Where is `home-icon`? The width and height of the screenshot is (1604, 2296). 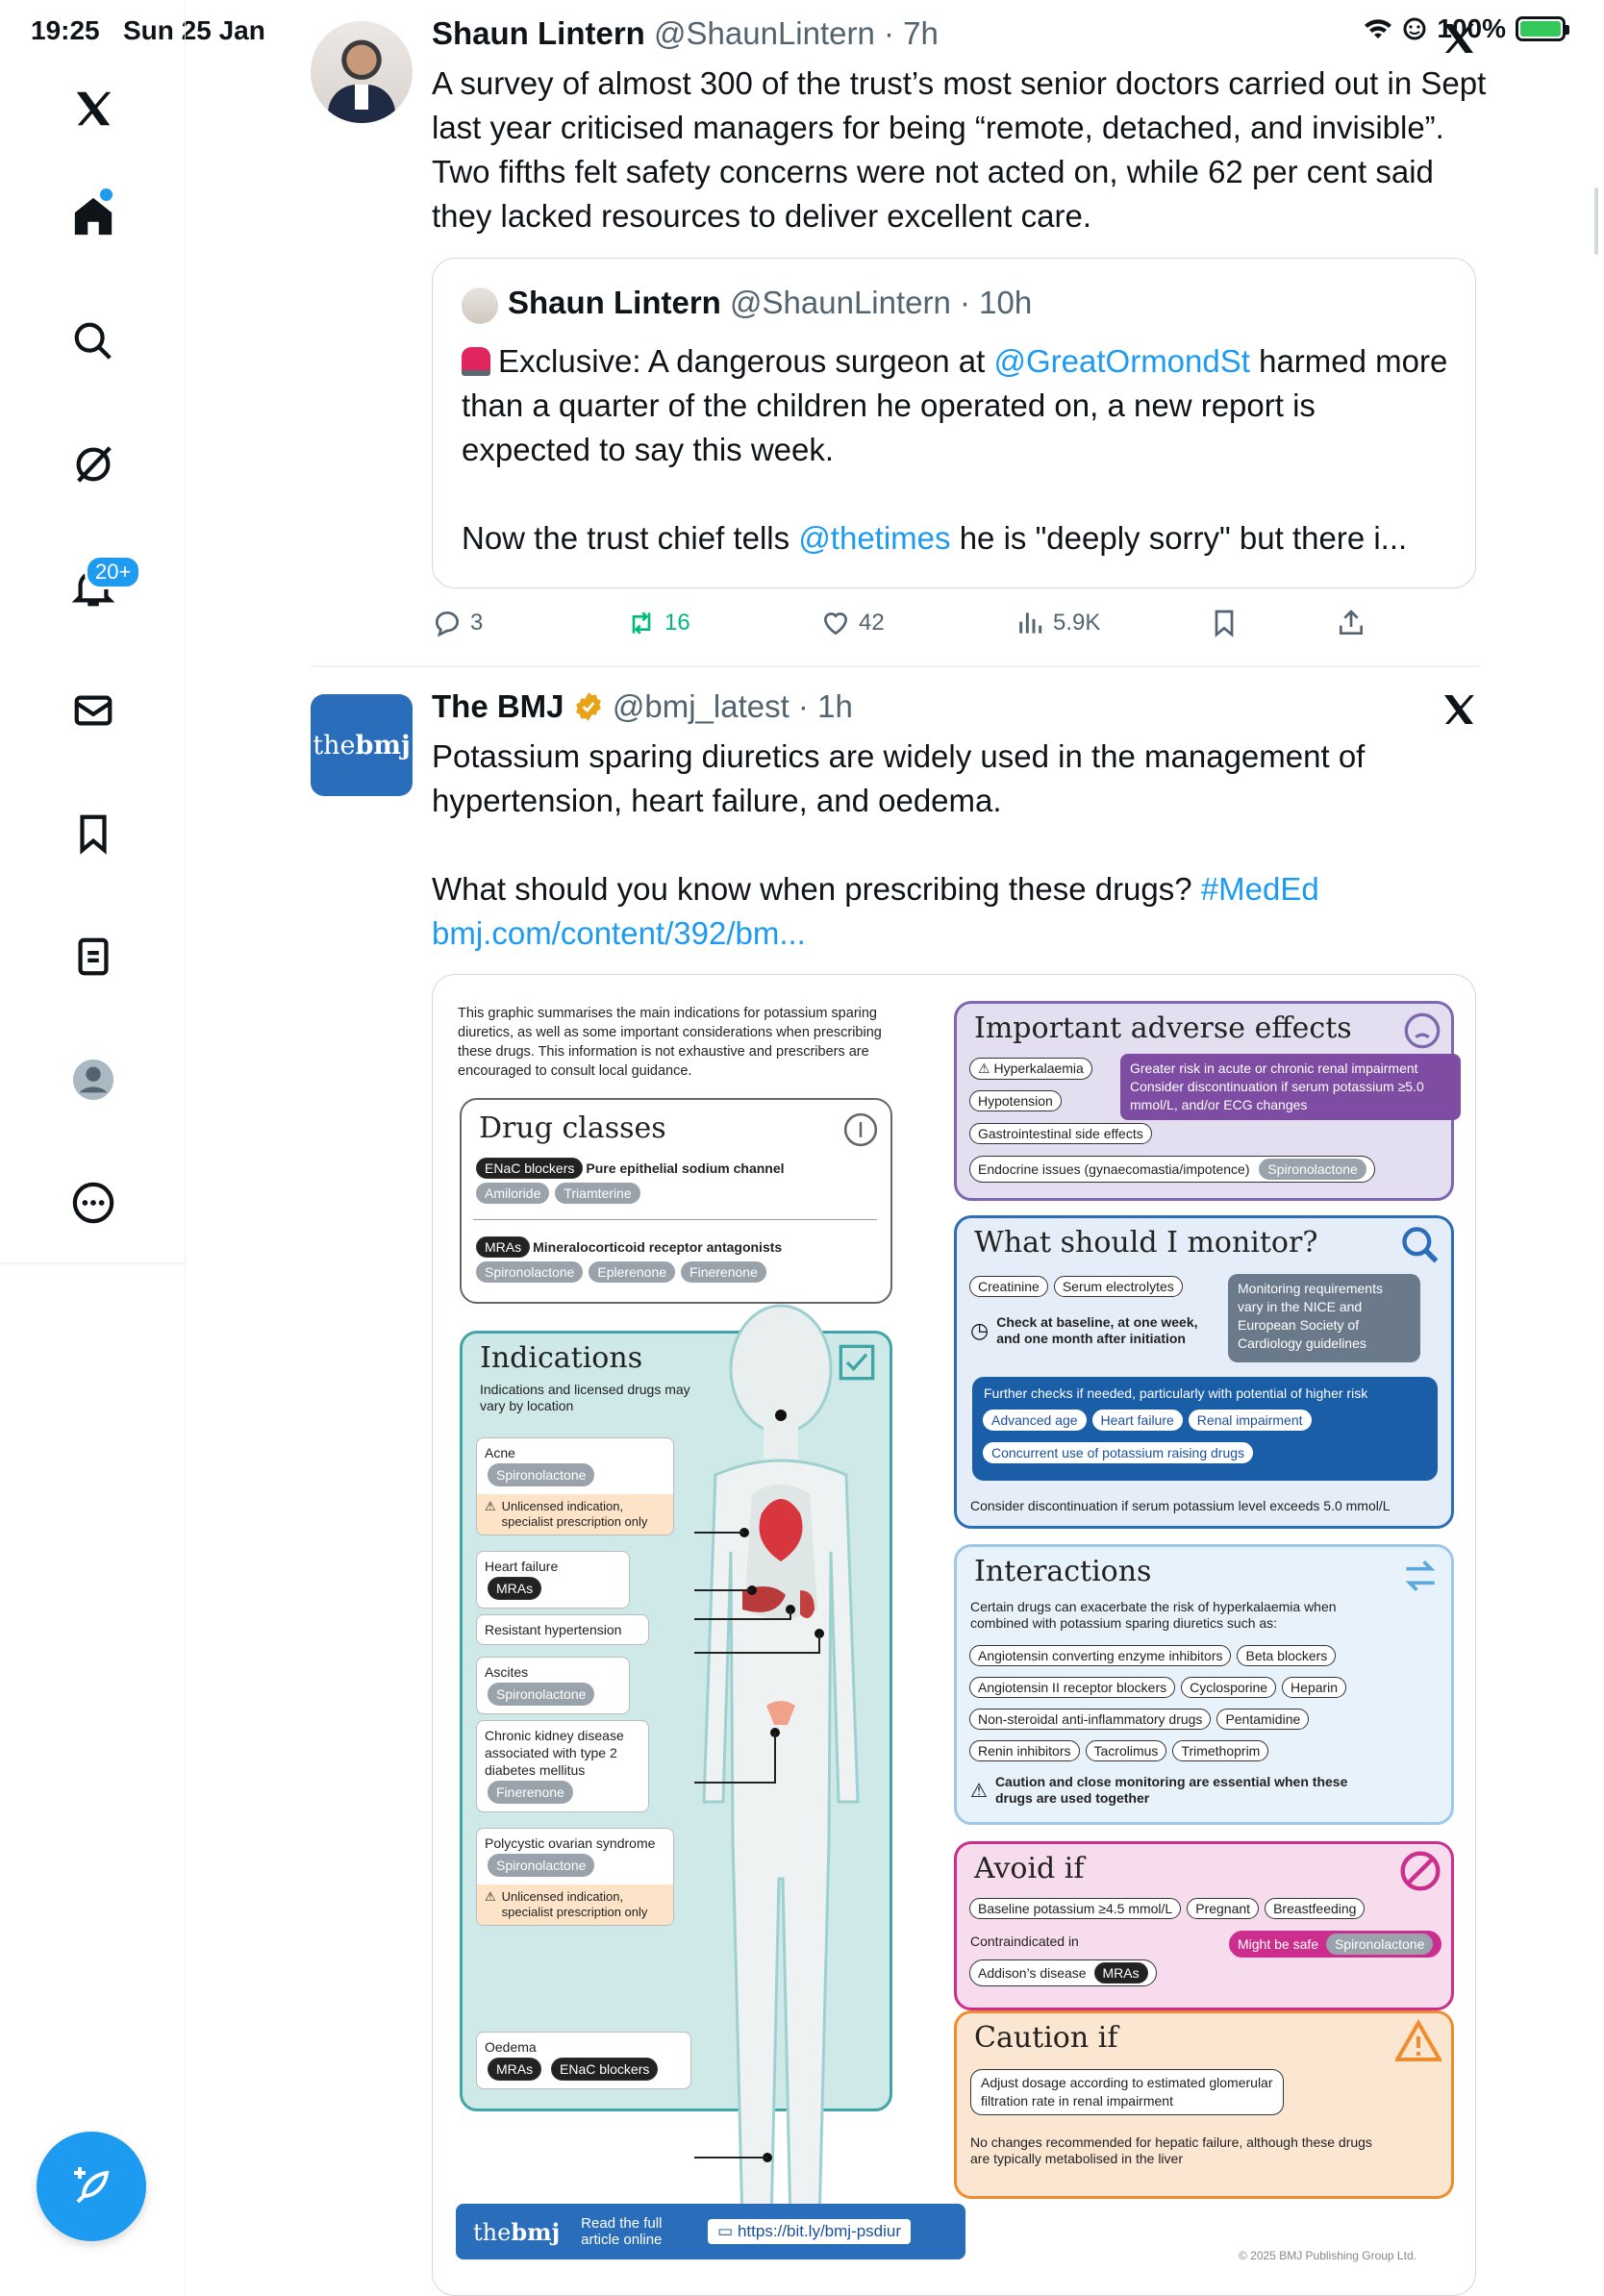 home-icon is located at coordinates (93, 216).